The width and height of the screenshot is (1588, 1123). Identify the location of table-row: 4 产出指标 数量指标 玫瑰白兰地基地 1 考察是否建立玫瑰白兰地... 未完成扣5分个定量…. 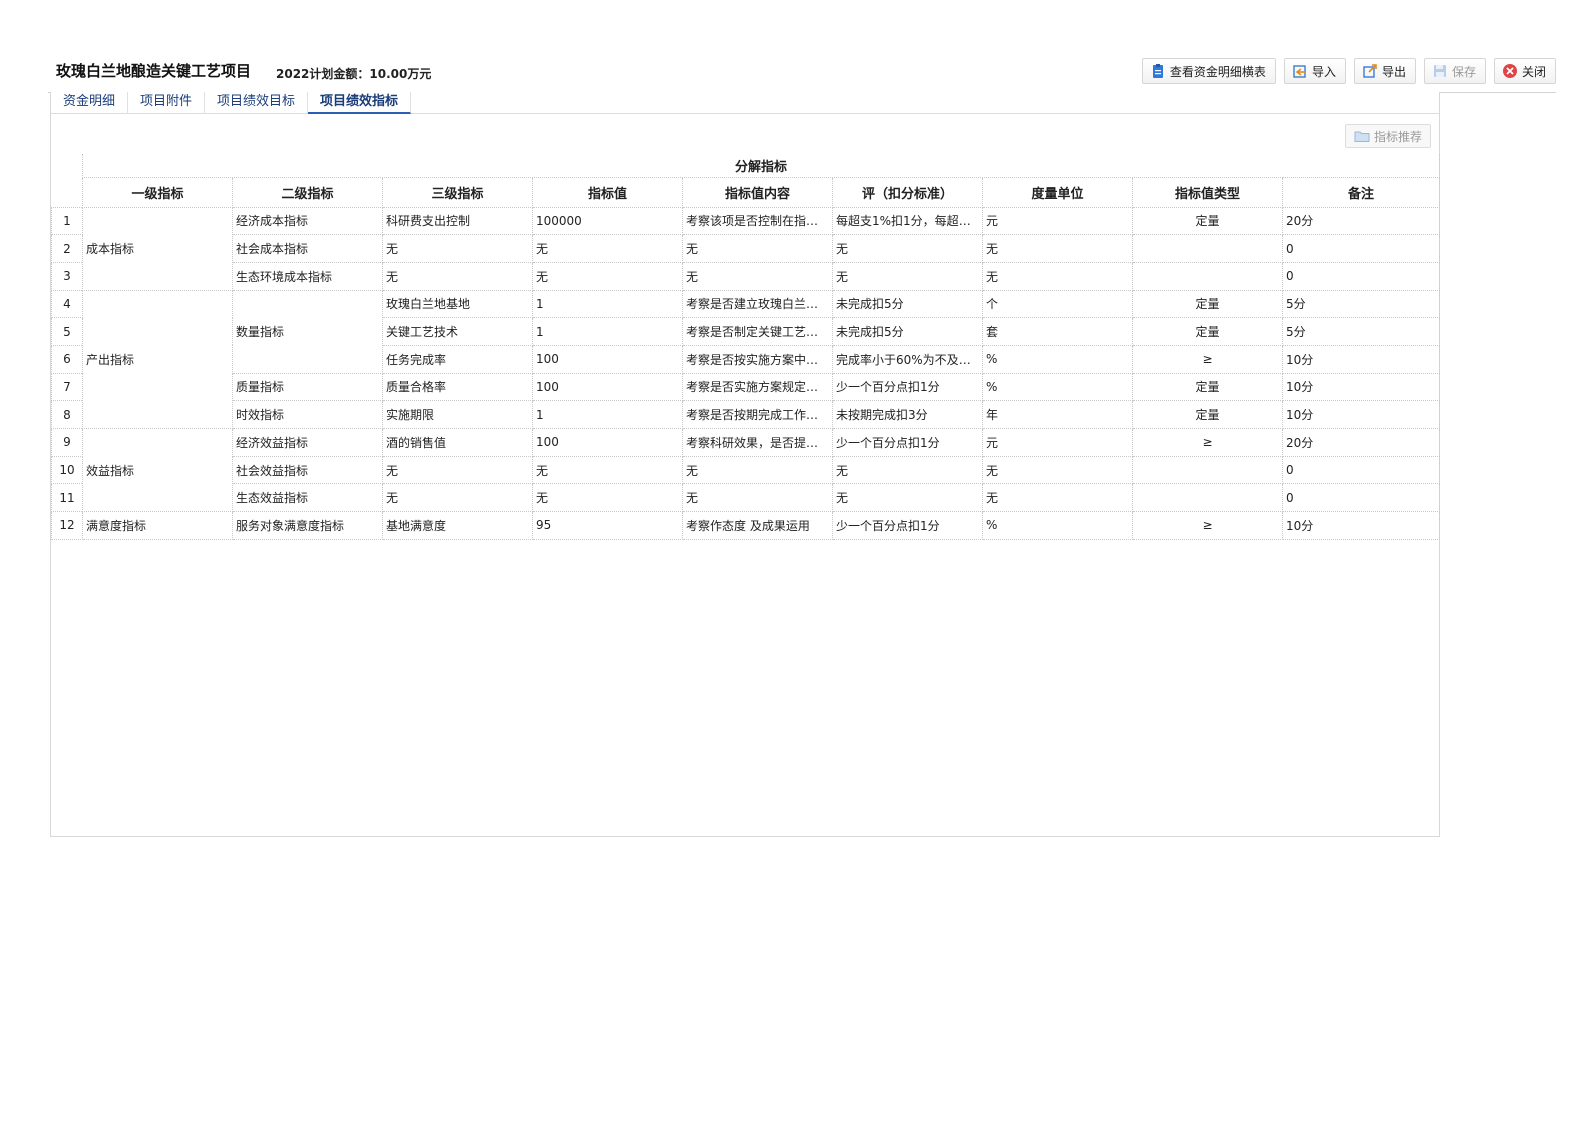
(746, 359).